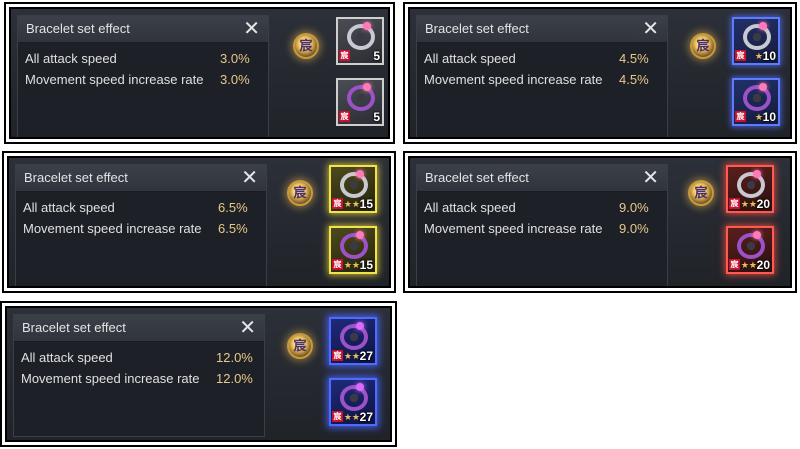 This screenshot has width=800, height=449. I want to click on bracelet-slot-2: 宸 ★★ 20, so click(750, 250).